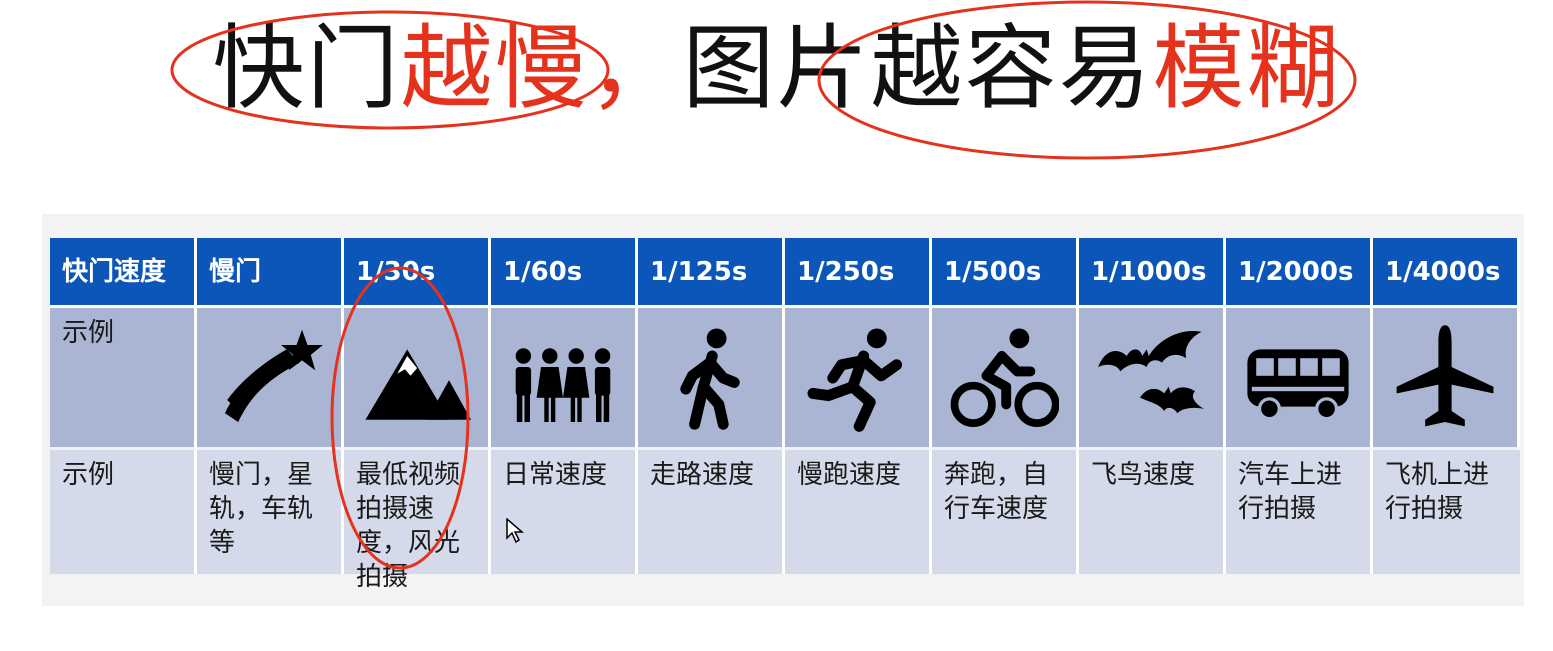 The height and width of the screenshot is (651, 1553). What do you see at coordinates (917, 68) in the screenshot?
I see `headline-part2-black: 图片越容易` at bounding box center [917, 68].